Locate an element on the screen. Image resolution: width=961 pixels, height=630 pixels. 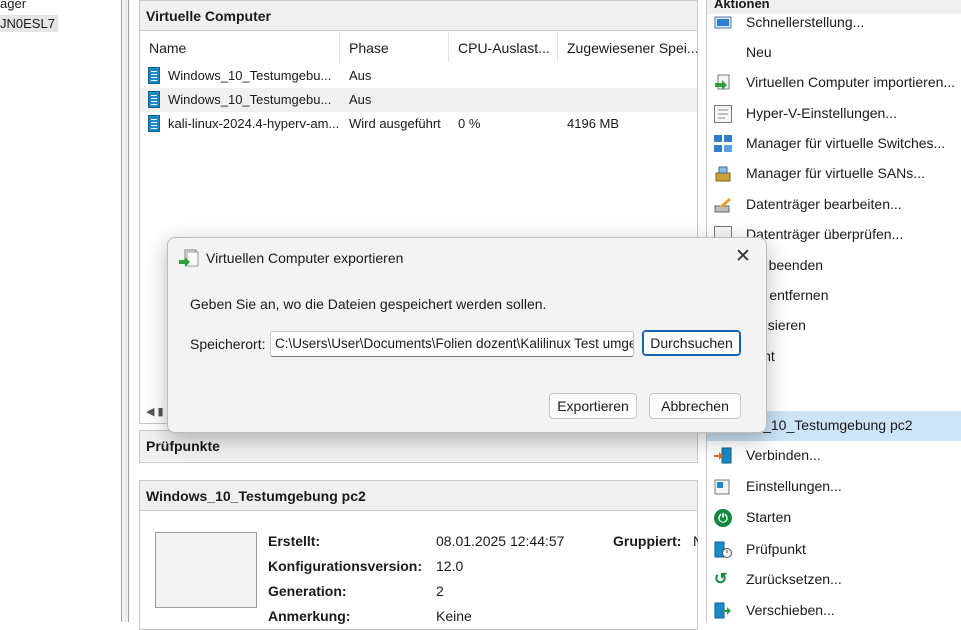
disk-edit-icon is located at coordinates (723, 205).